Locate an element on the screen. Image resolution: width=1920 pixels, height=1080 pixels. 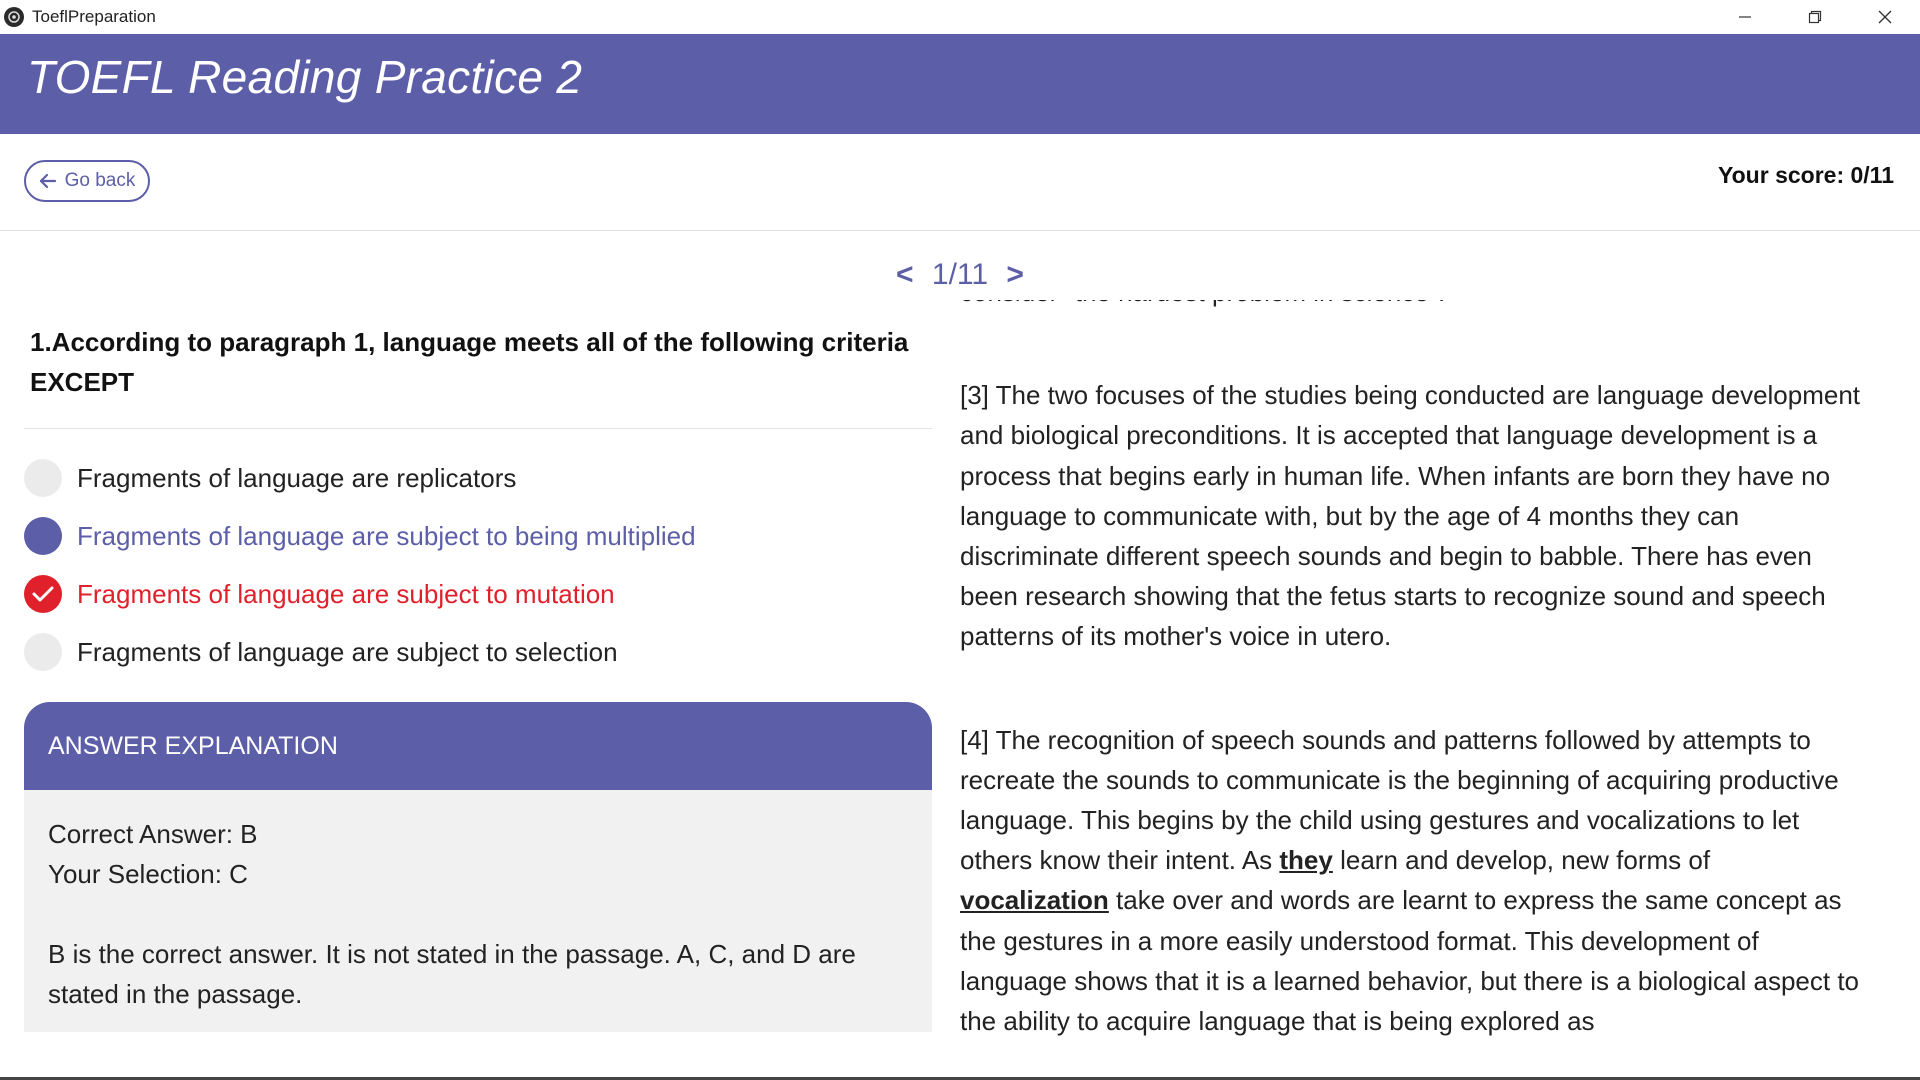
app-header: TOEFL Reading Practice 2 is located at coordinates (960, 84).